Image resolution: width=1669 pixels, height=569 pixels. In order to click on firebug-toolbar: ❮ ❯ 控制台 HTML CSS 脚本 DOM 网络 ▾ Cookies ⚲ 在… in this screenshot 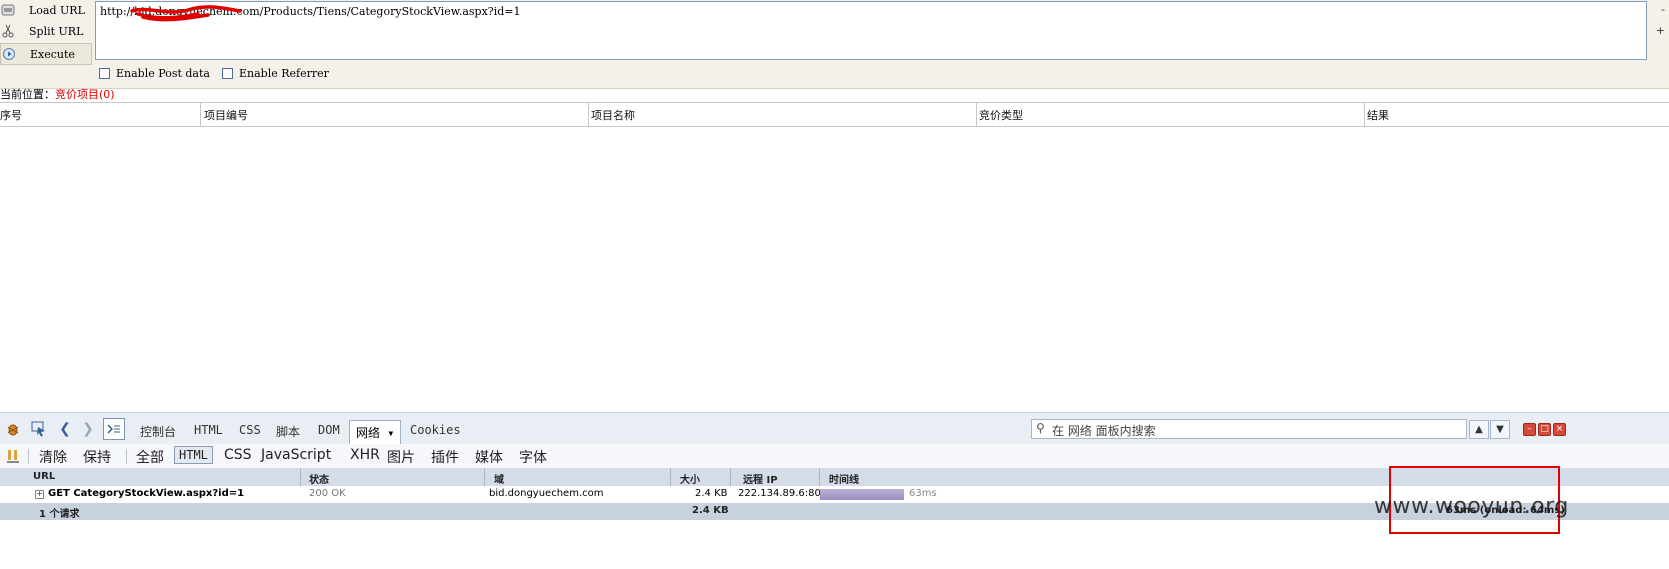, I will do `click(834, 429)`.